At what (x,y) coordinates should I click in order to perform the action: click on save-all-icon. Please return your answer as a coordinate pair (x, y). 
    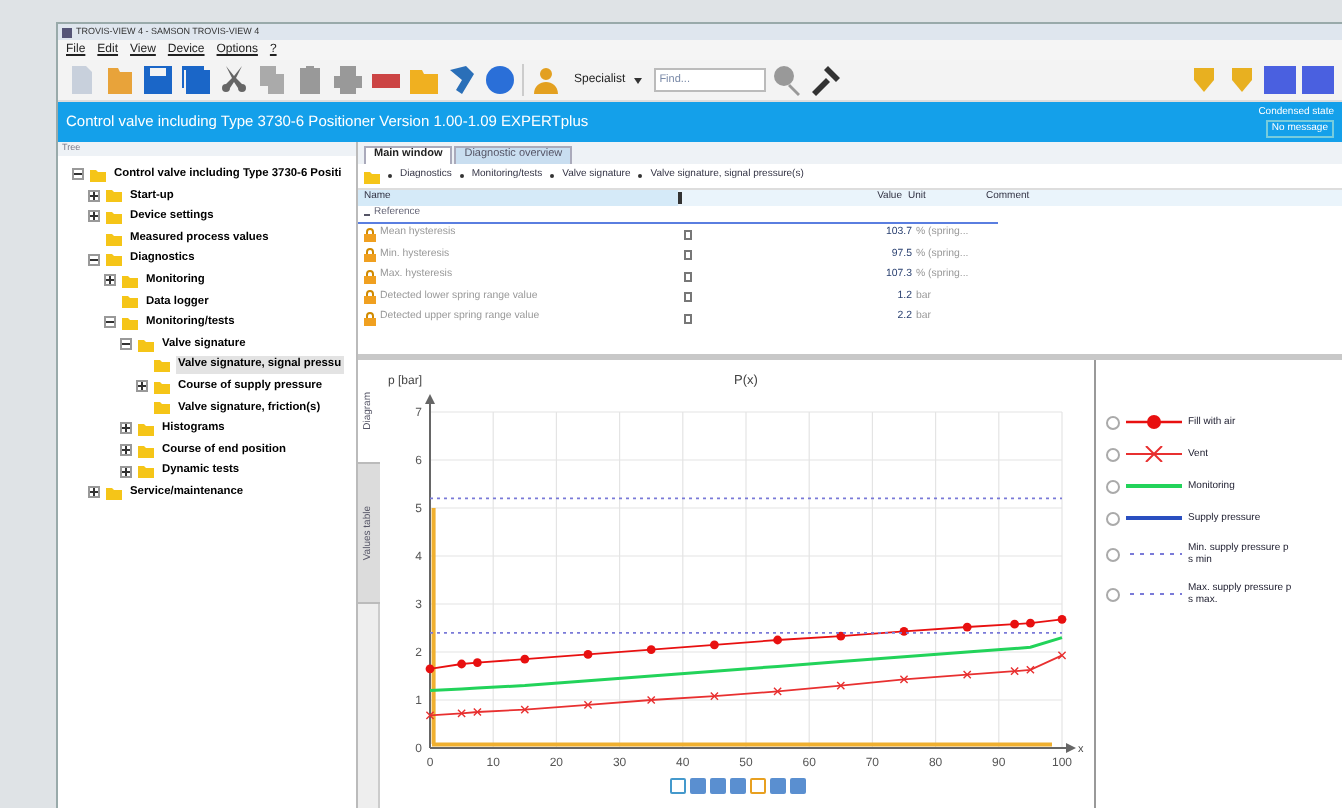
    Looking at the image, I should click on (196, 80).